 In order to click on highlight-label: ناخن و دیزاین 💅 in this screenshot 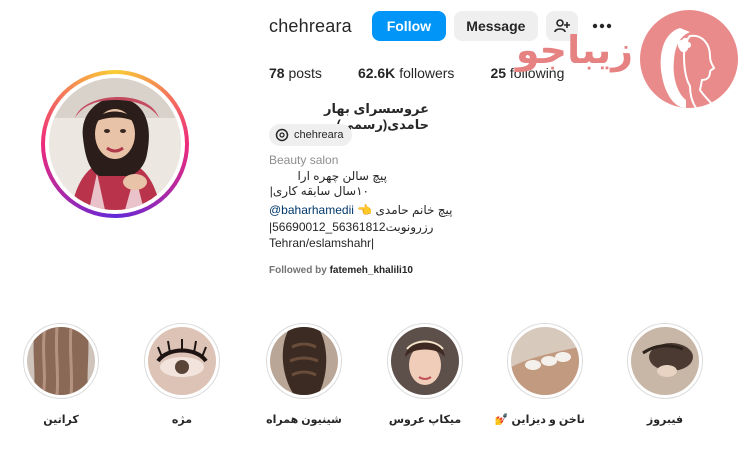, I will do `click(539, 420)`.